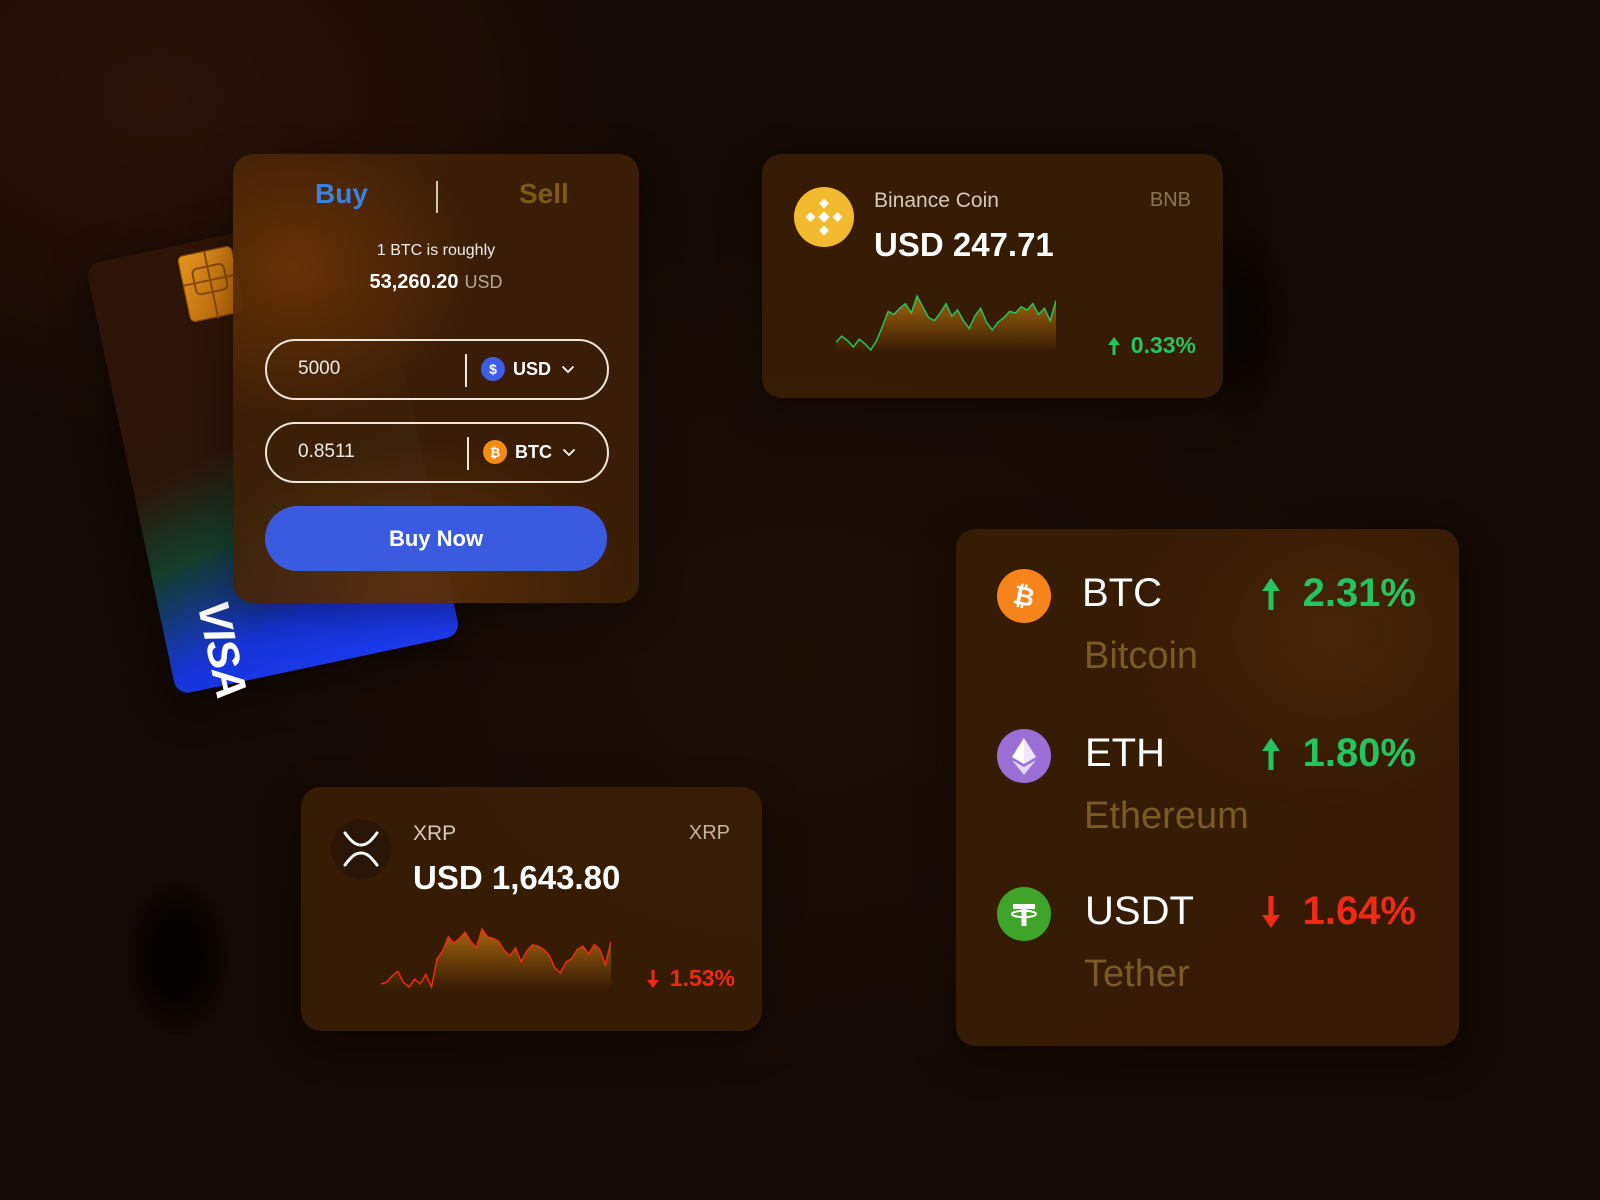  Describe the element at coordinates (437, 197) in the screenshot. I see `tab-divider` at that location.